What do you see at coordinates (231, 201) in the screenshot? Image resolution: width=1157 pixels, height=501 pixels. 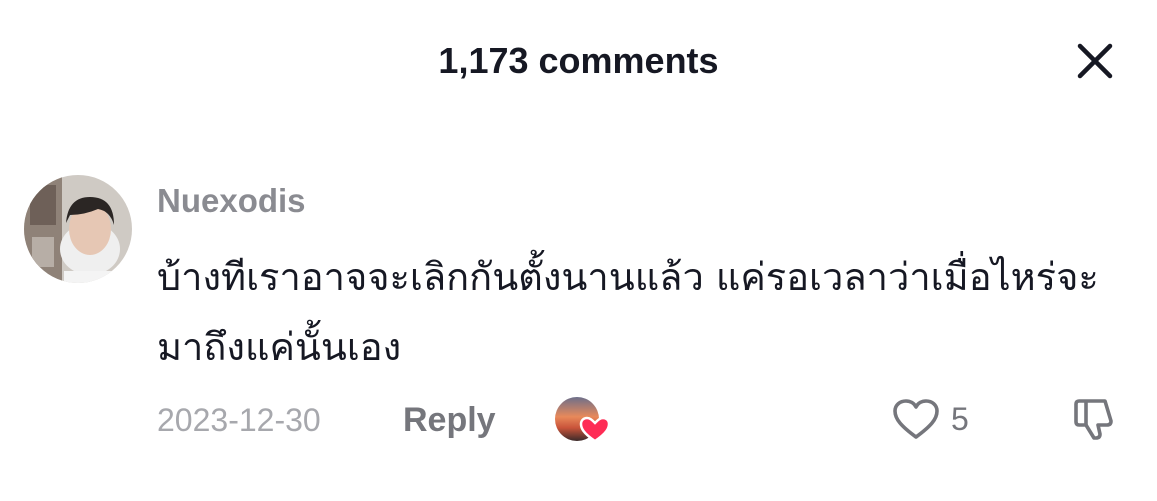 I see `comment-username: Nuexodis` at bounding box center [231, 201].